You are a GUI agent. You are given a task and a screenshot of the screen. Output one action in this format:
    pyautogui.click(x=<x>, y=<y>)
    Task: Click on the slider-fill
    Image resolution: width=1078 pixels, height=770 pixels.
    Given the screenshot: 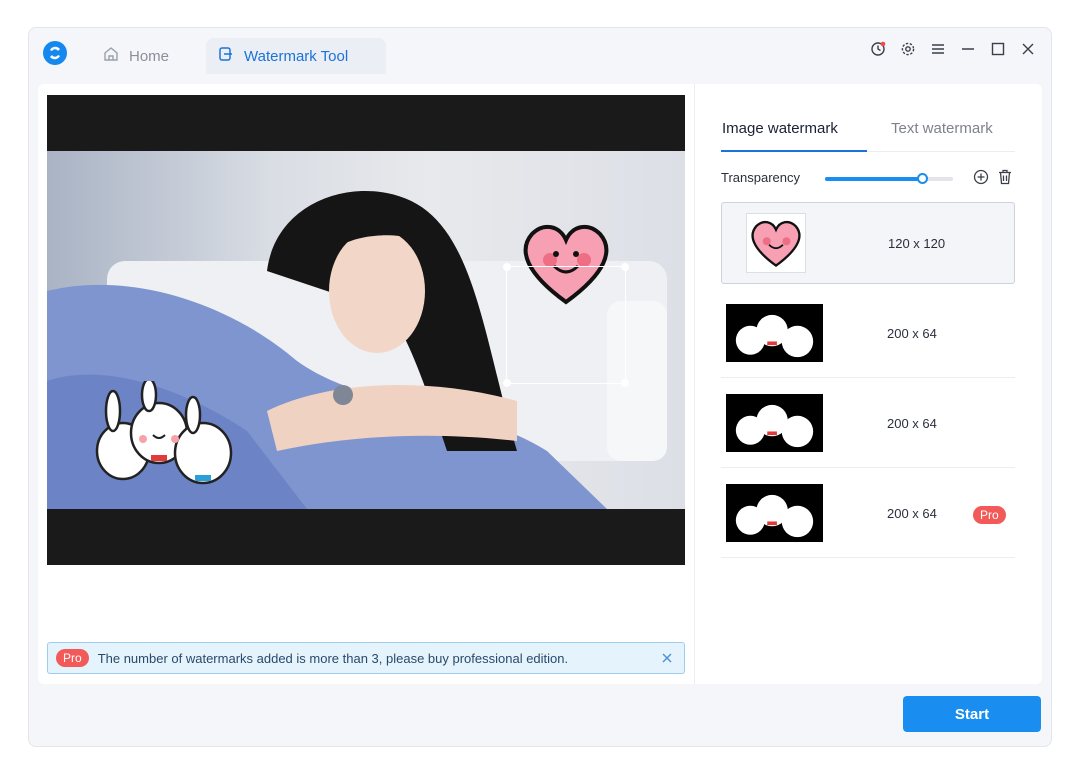 What is the action you would take?
    pyautogui.click(x=874, y=179)
    